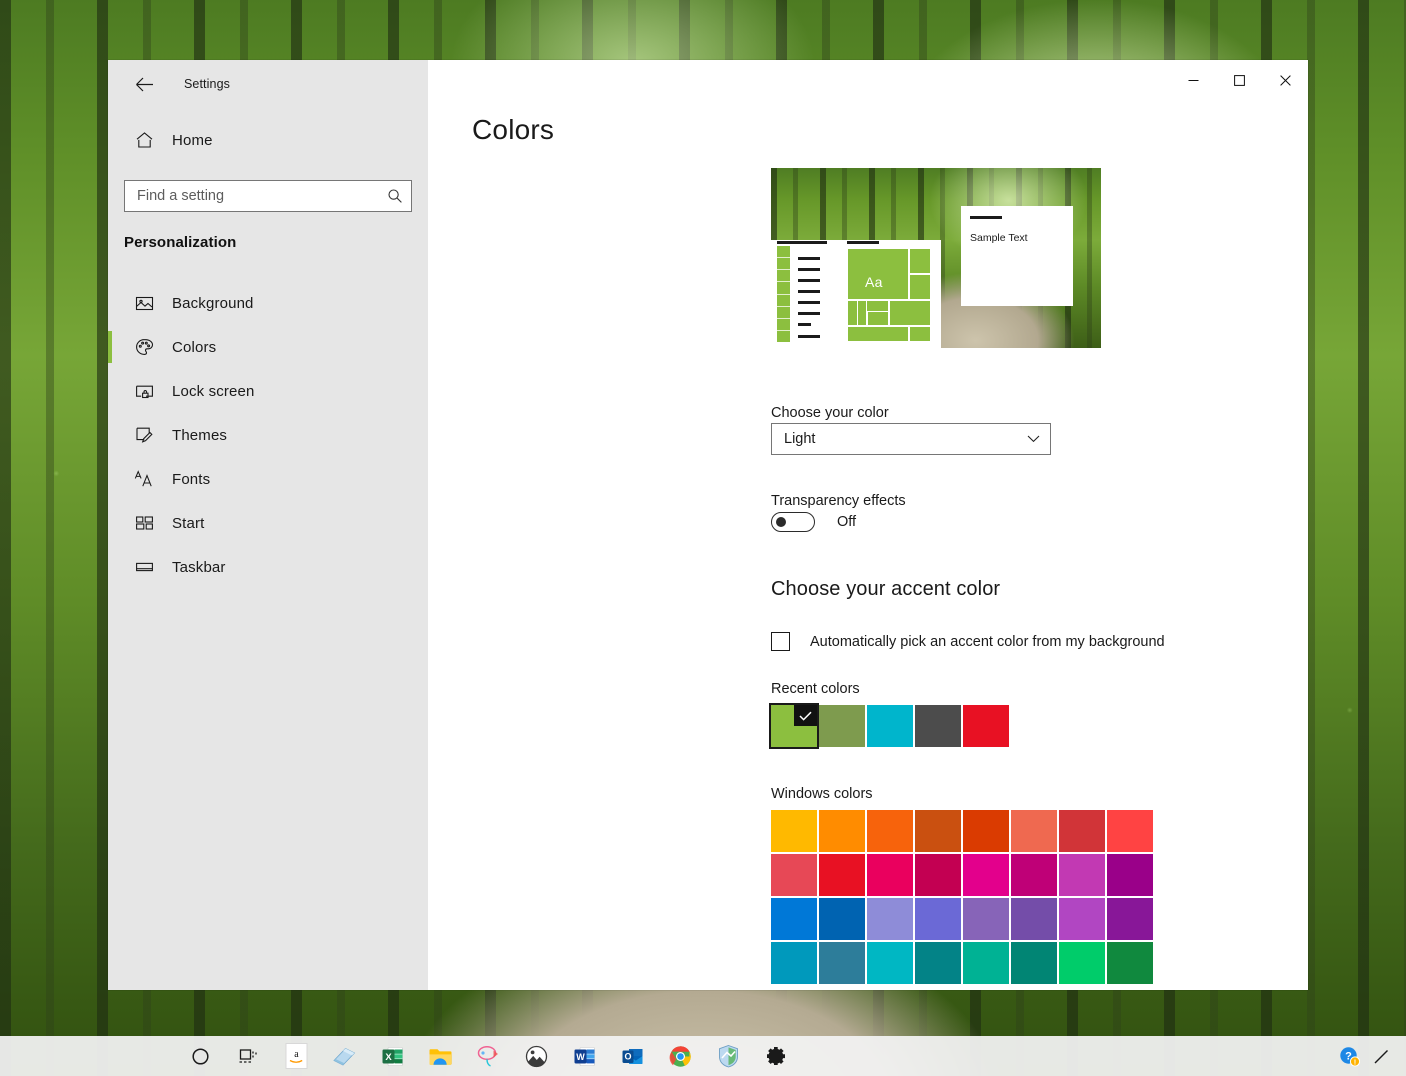 The width and height of the screenshot is (1406, 1076). Describe the element at coordinates (938, 963) in the screenshot. I see `windows-color-swatch-r3-c3` at that location.